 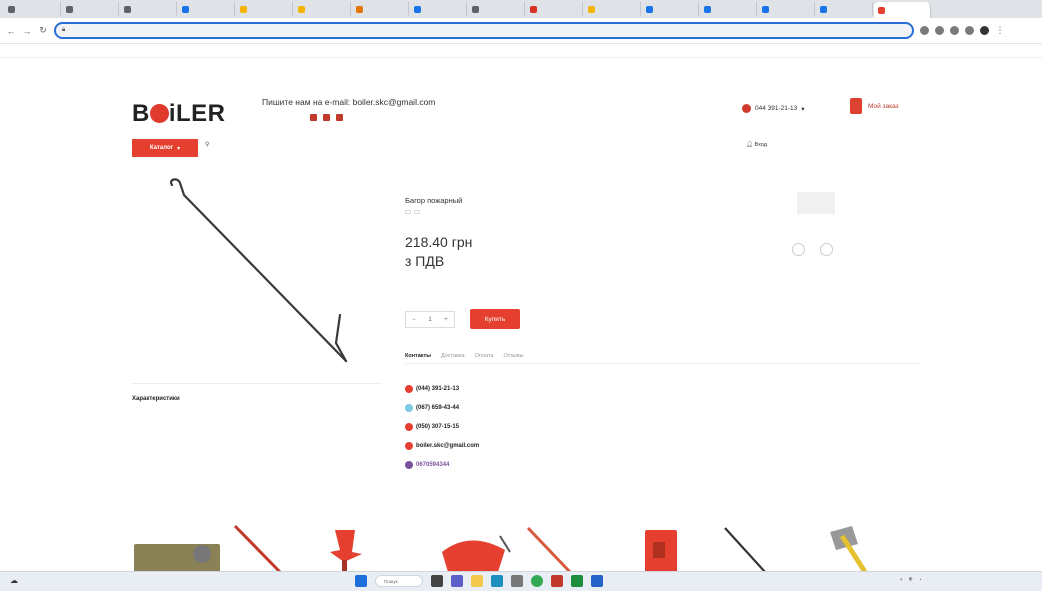 What do you see at coordinates (361, 581) in the screenshot?
I see `windows-start-icon` at bounding box center [361, 581].